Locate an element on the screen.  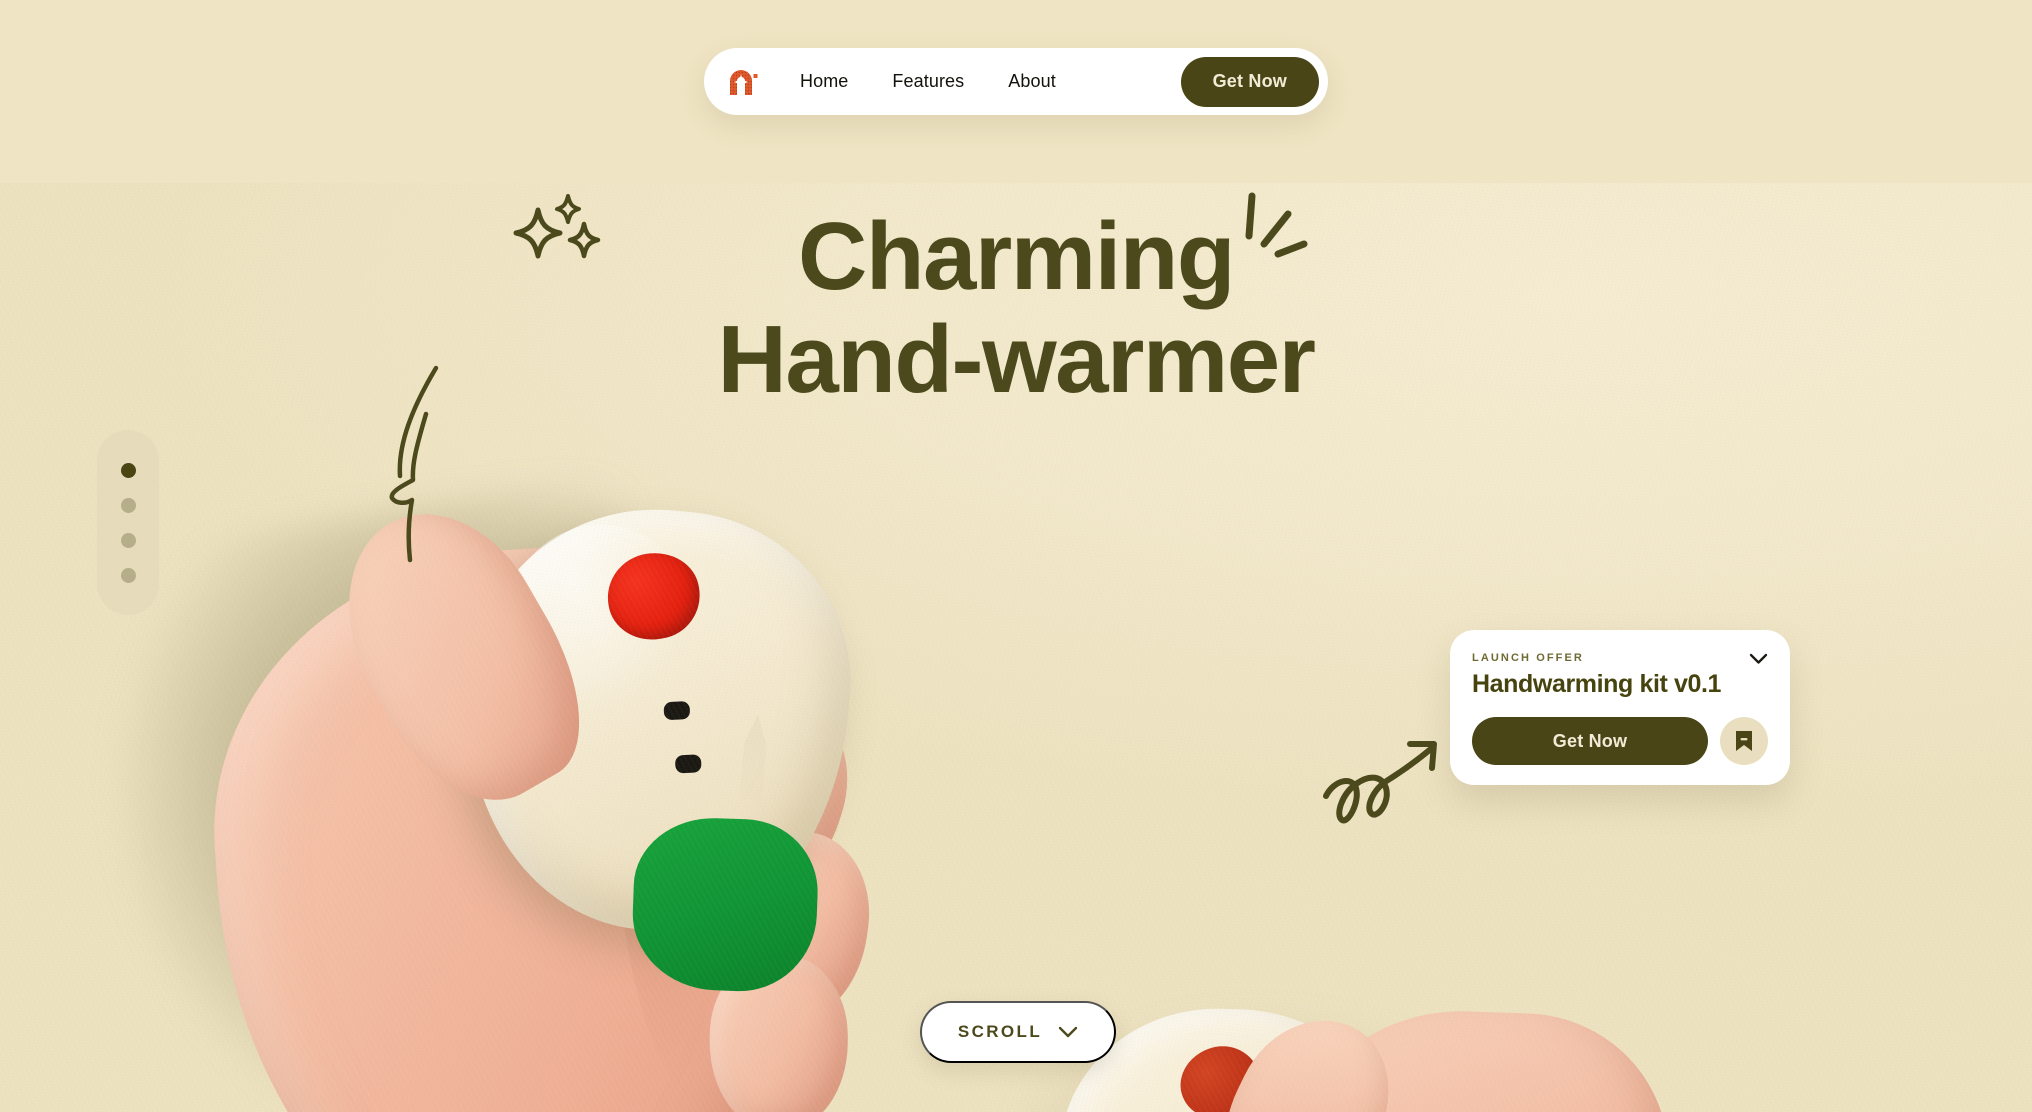
nav-link-about: About is located at coordinates (1032, 81).